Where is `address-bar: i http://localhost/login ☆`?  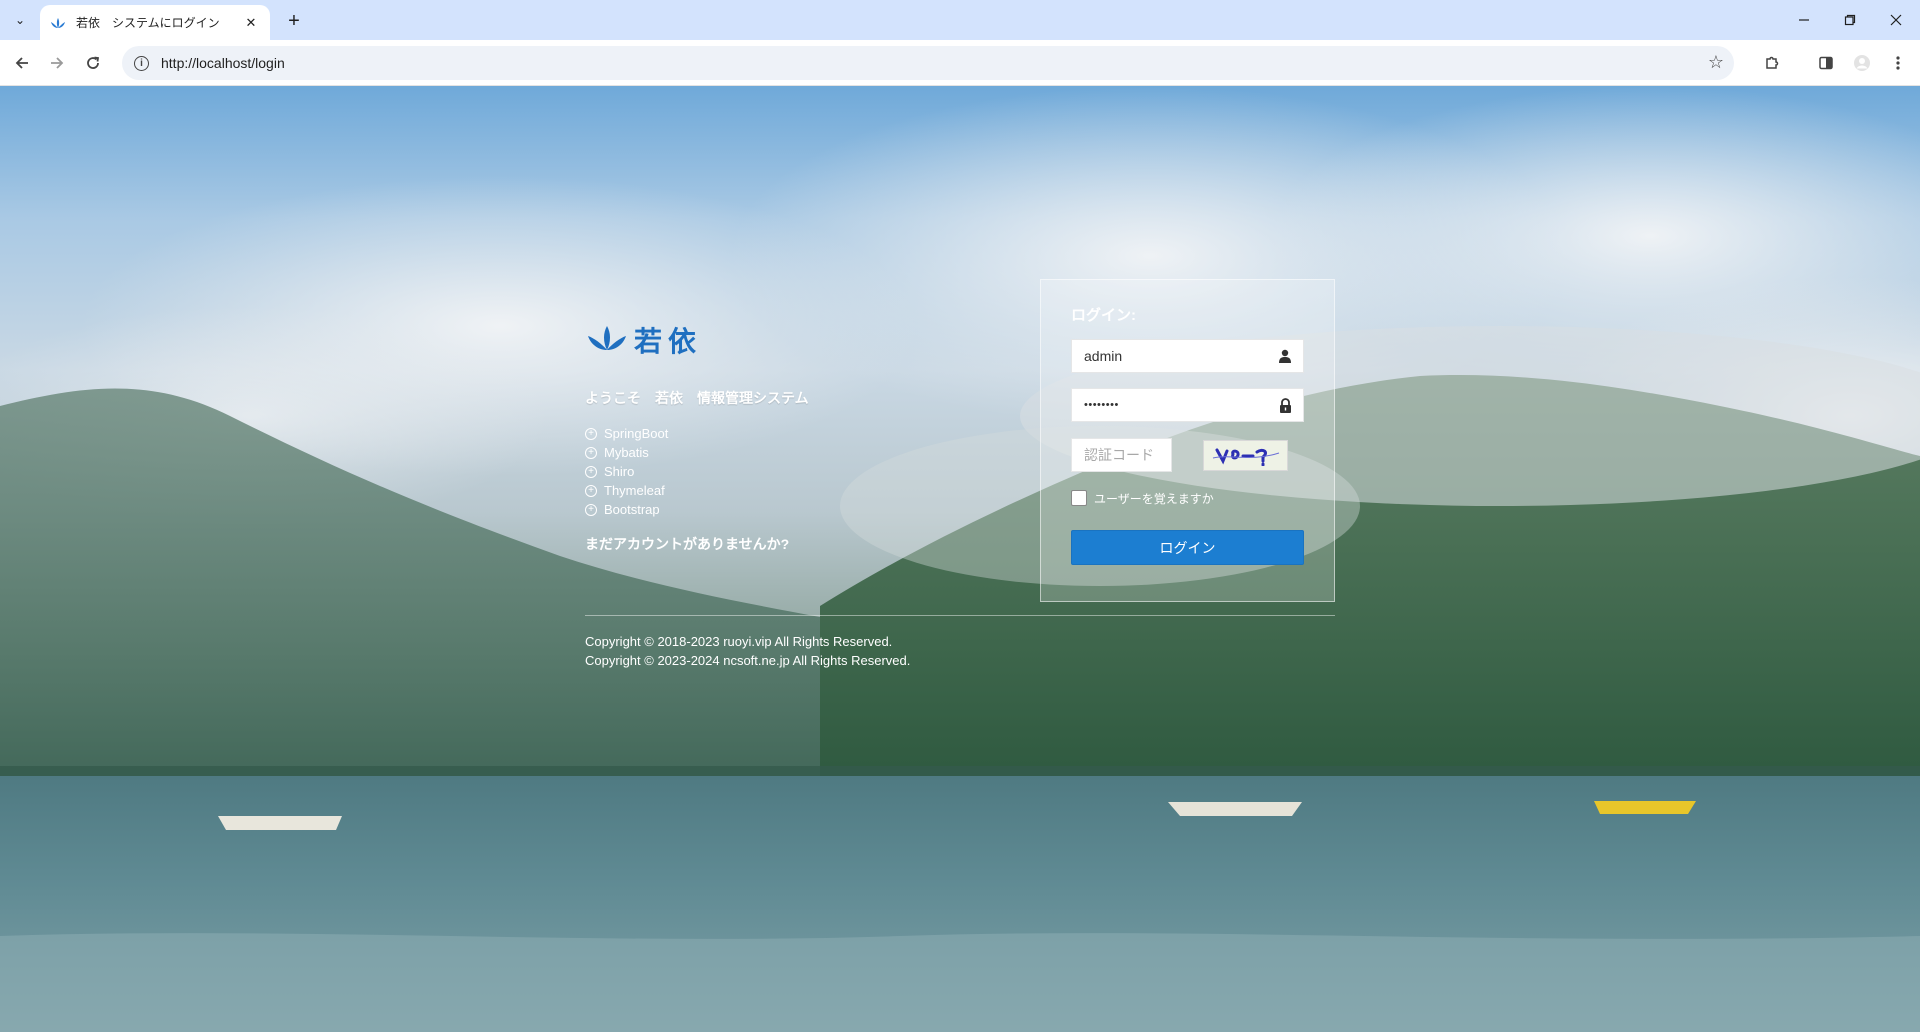 address-bar: i http://localhost/login ☆ is located at coordinates (928, 63).